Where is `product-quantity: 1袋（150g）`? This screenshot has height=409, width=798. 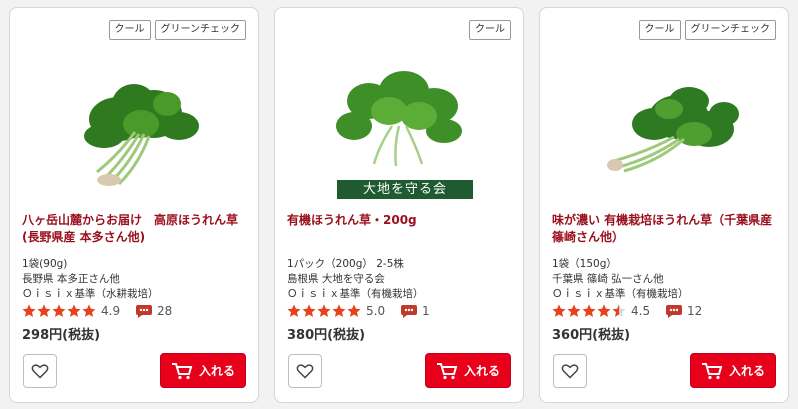 product-quantity: 1袋（150g） is located at coordinates (584, 264).